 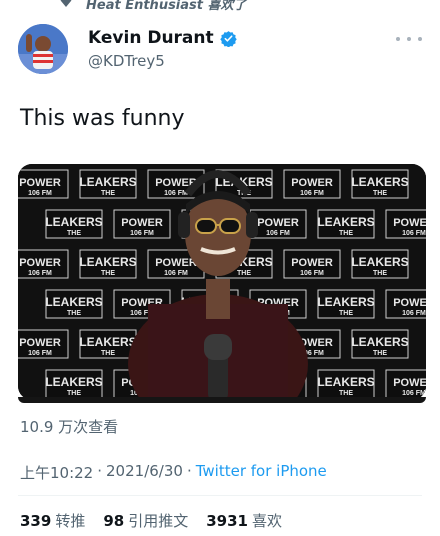 I want to click on author-handle: @KDTrey5, so click(x=162, y=61).